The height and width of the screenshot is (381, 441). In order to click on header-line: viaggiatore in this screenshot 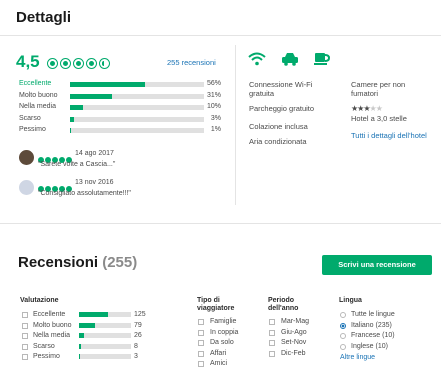, I will do `click(216, 308)`.